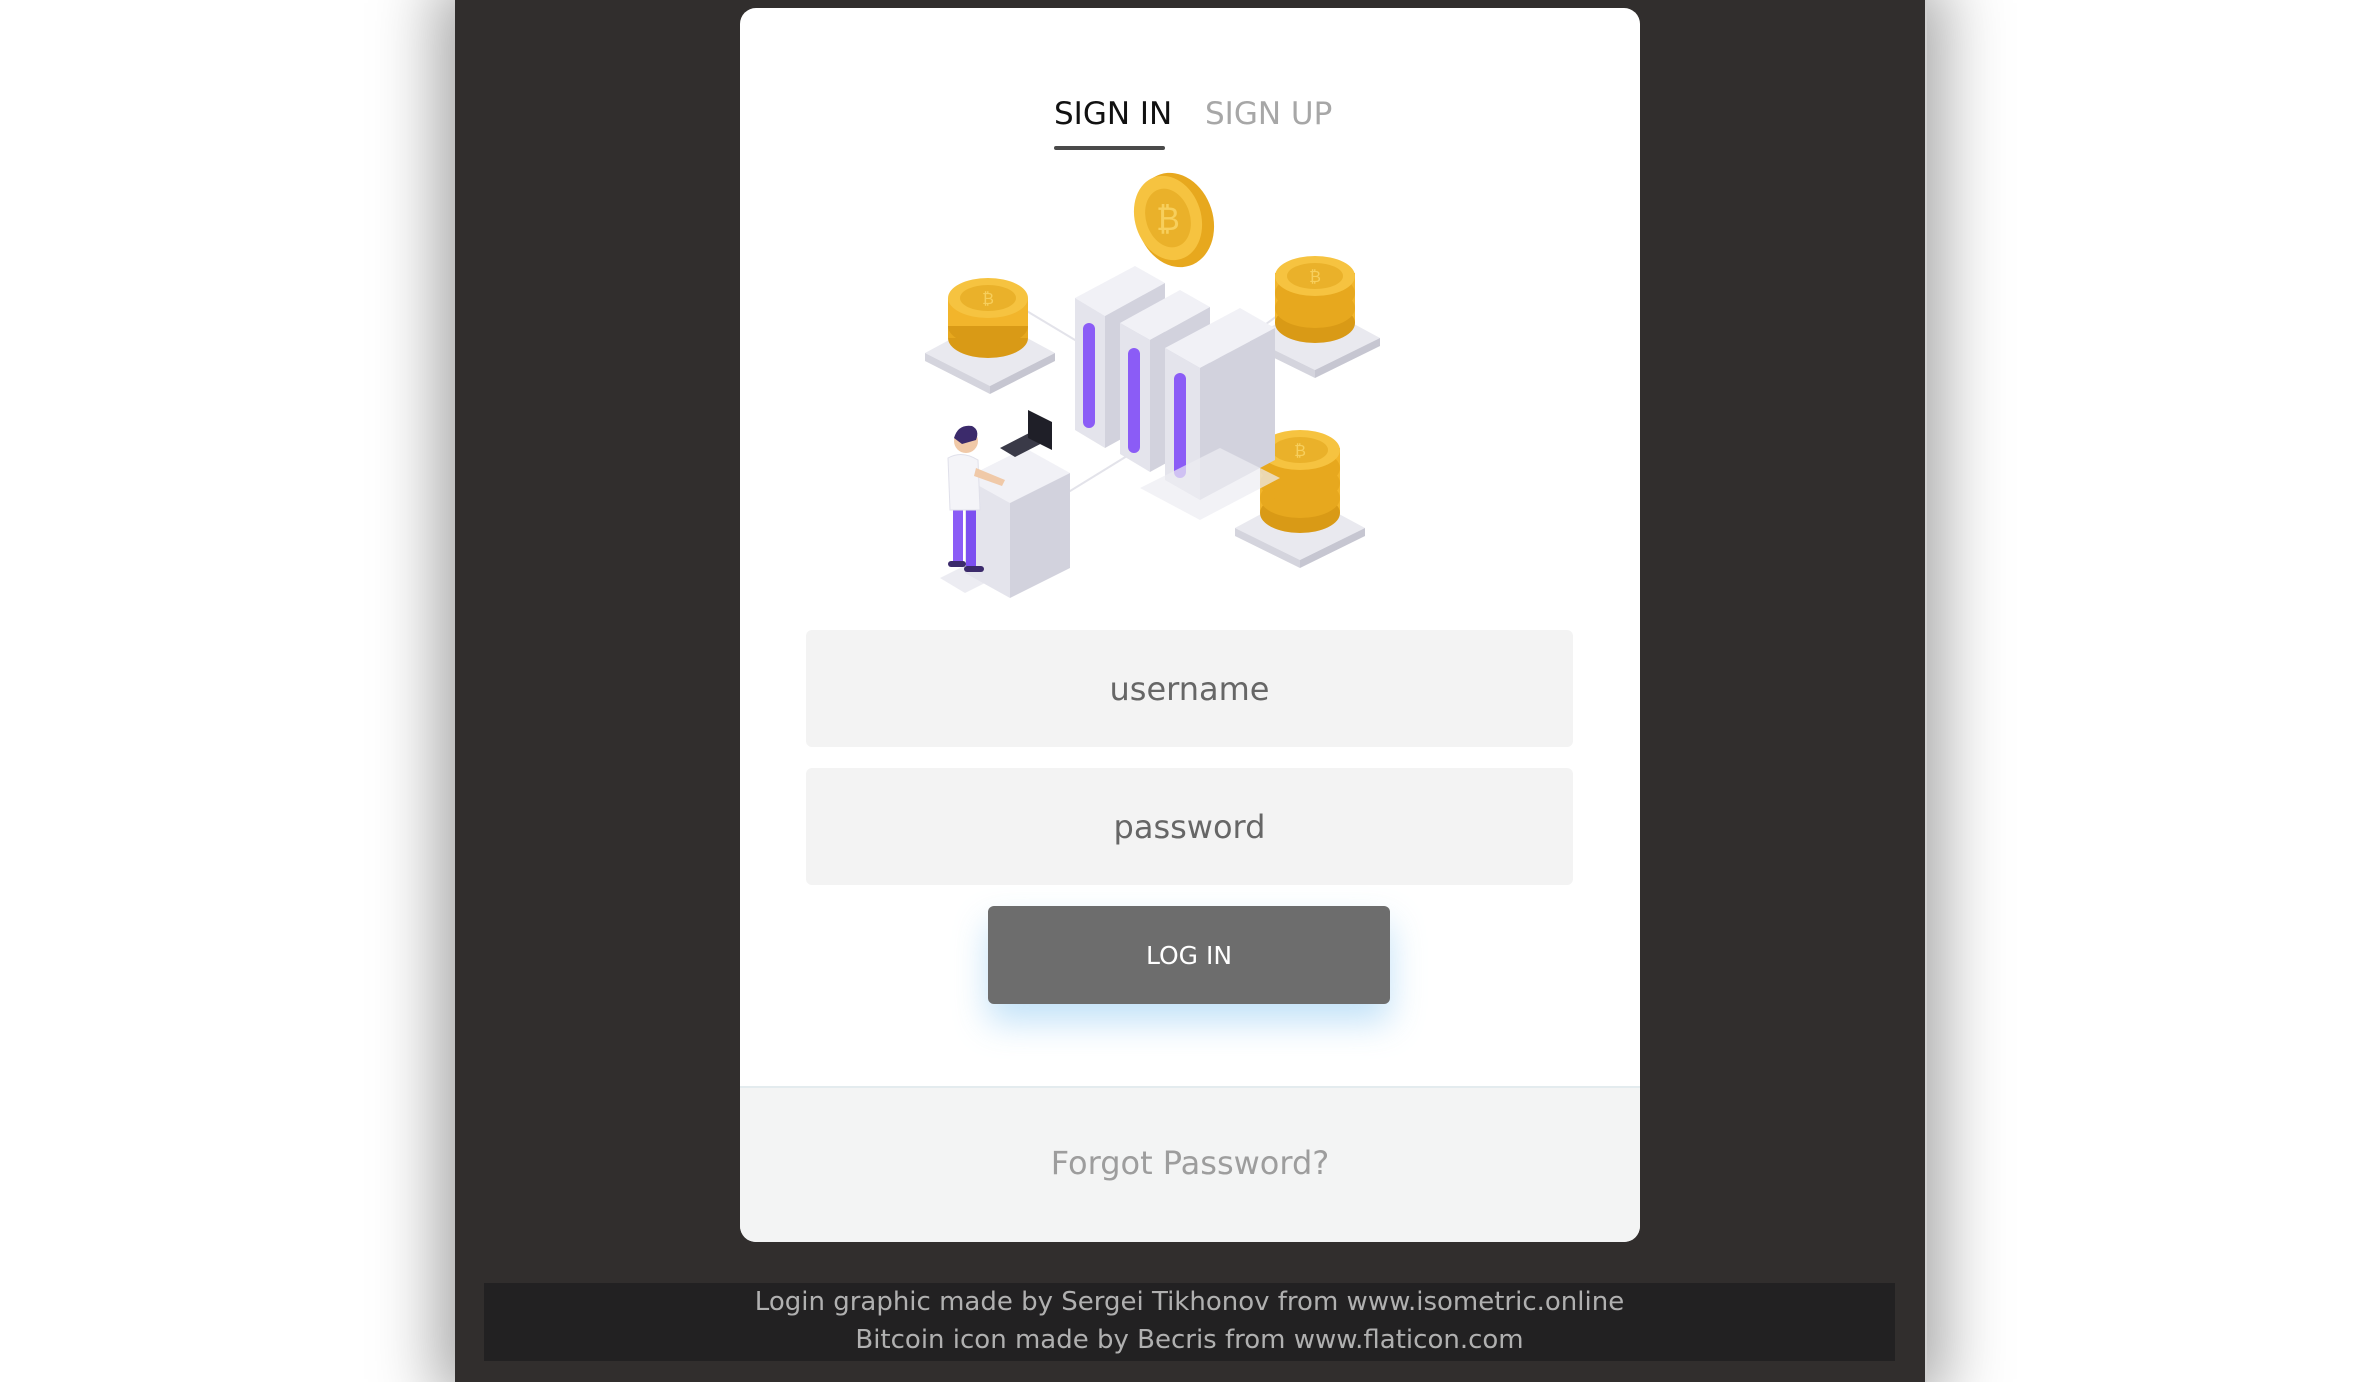 The height and width of the screenshot is (1382, 2378). Describe the element at coordinates (1109, 148) in the screenshot. I see `active-tab-indicator` at that location.